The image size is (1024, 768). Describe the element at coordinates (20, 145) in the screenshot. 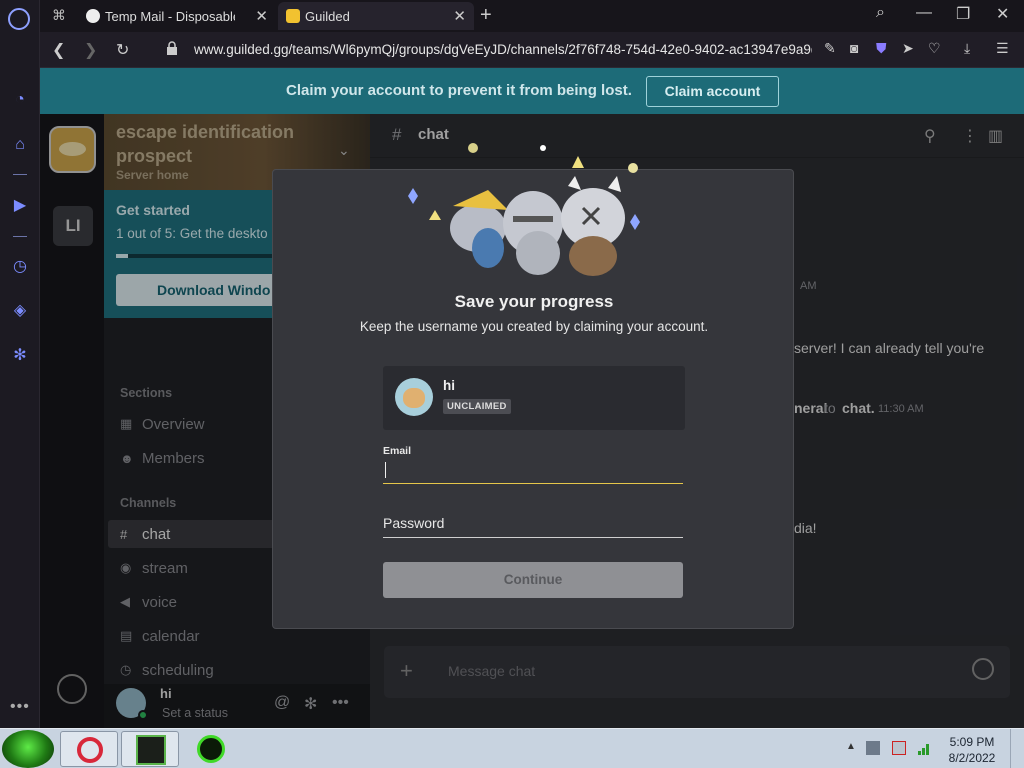

I see `shopping-bag-icon: ⌂` at that location.